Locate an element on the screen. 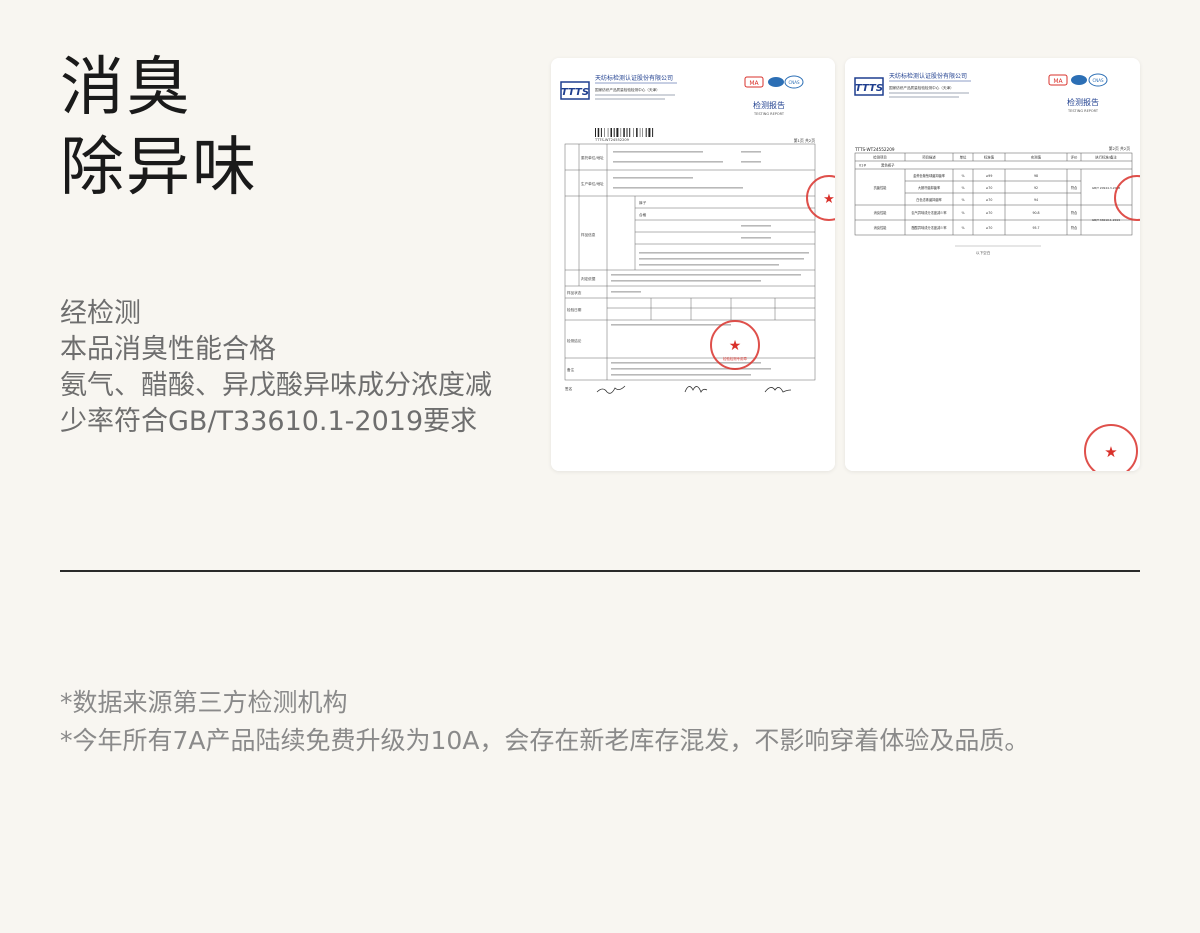  row-label-conclusion: 检测结论 is located at coordinates (574, 340).